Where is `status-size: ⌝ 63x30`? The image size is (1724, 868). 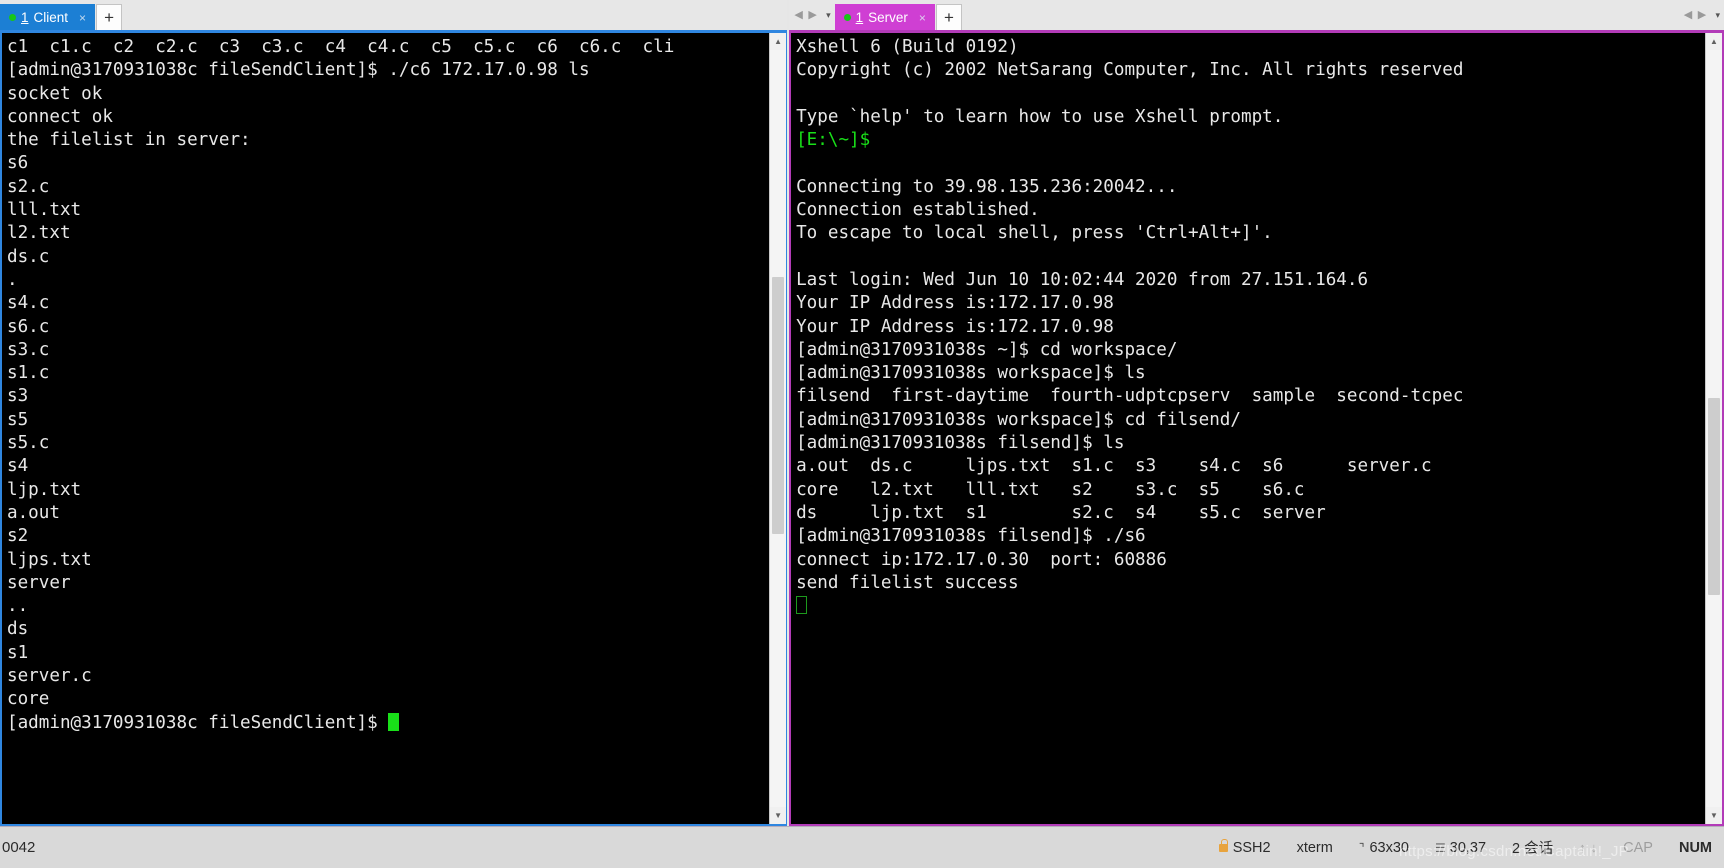 status-size: ⌝ 63x30 is located at coordinates (1384, 848).